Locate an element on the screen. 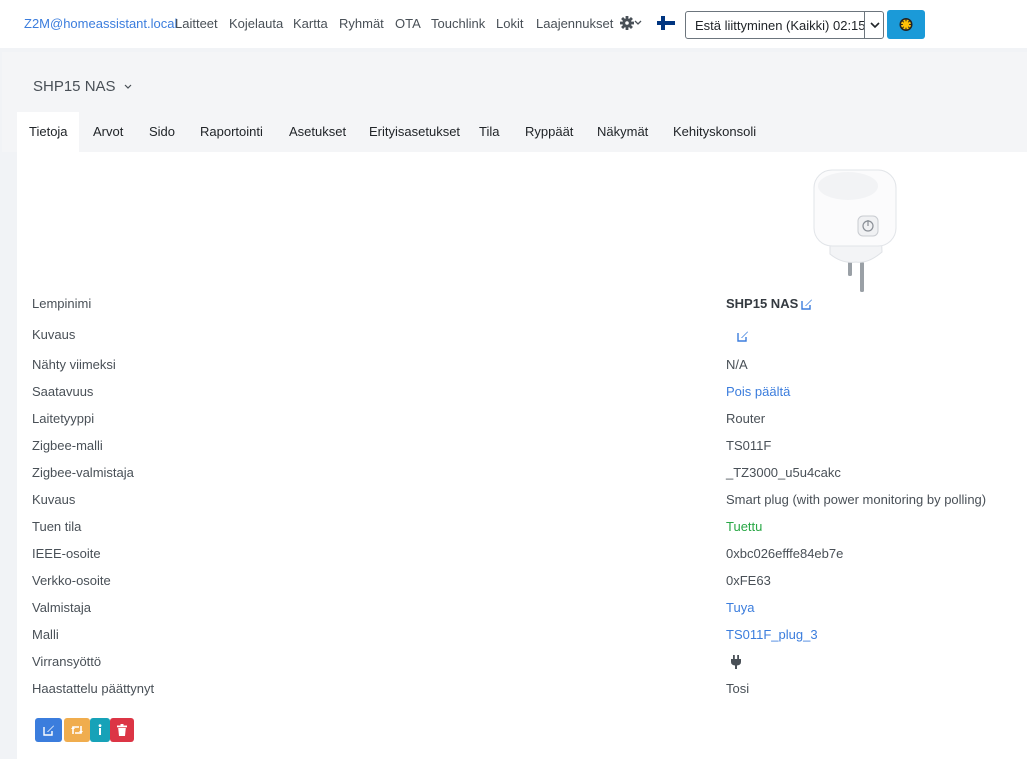 Image resolution: width=1027 pixels, height=759 pixels. permit-join-label: Estä liittyminen (Kaikki) 02:15 is located at coordinates (780, 25).